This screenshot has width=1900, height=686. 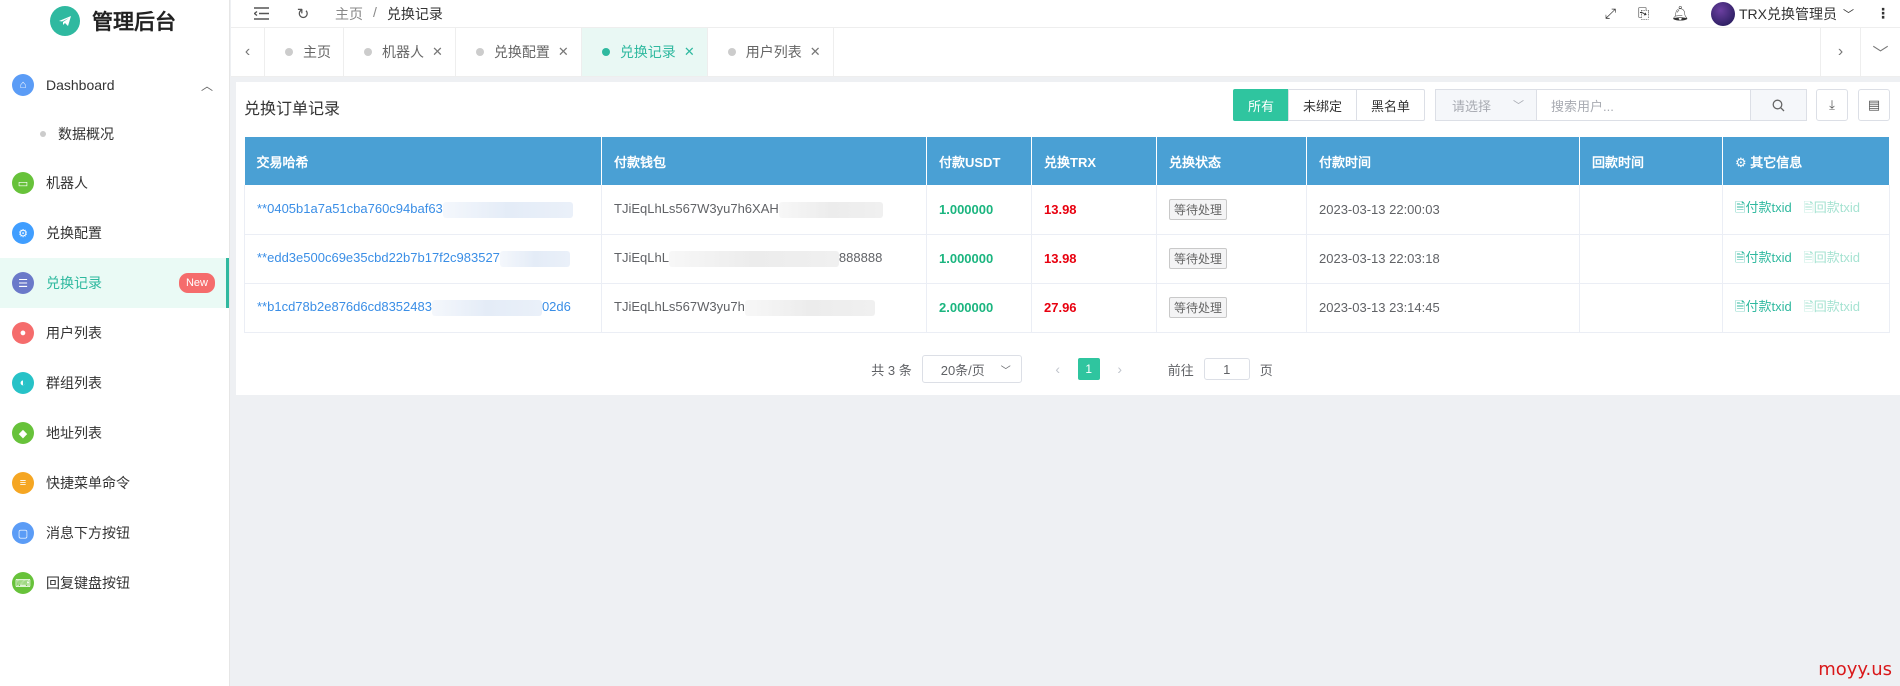 I want to click on tab-robot: 机器人 ✕, so click(x=400, y=52).